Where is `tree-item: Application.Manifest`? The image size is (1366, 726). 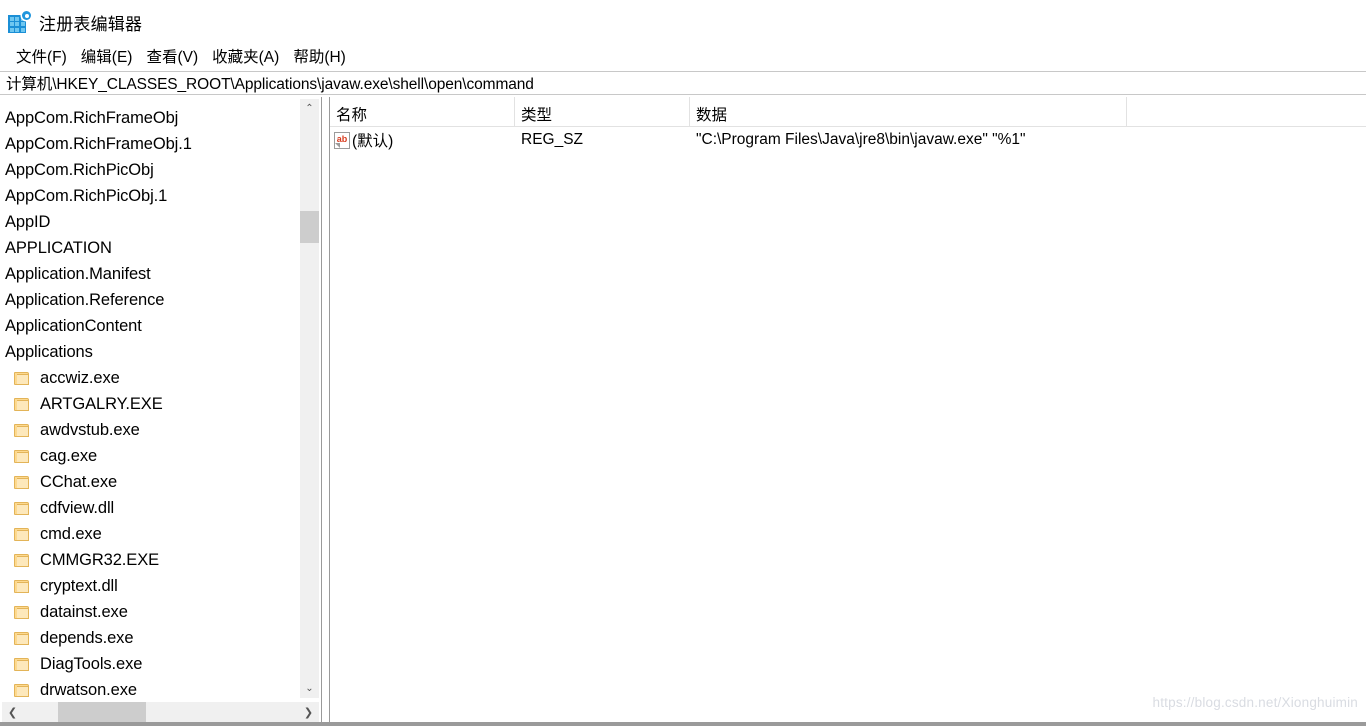 tree-item: Application.Manifest is located at coordinates (149, 274).